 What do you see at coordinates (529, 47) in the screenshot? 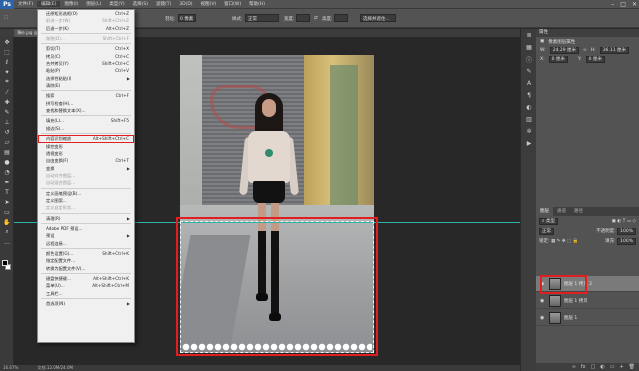
I see `properties-panel-icon: ▦` at bounding box center [529, 47].